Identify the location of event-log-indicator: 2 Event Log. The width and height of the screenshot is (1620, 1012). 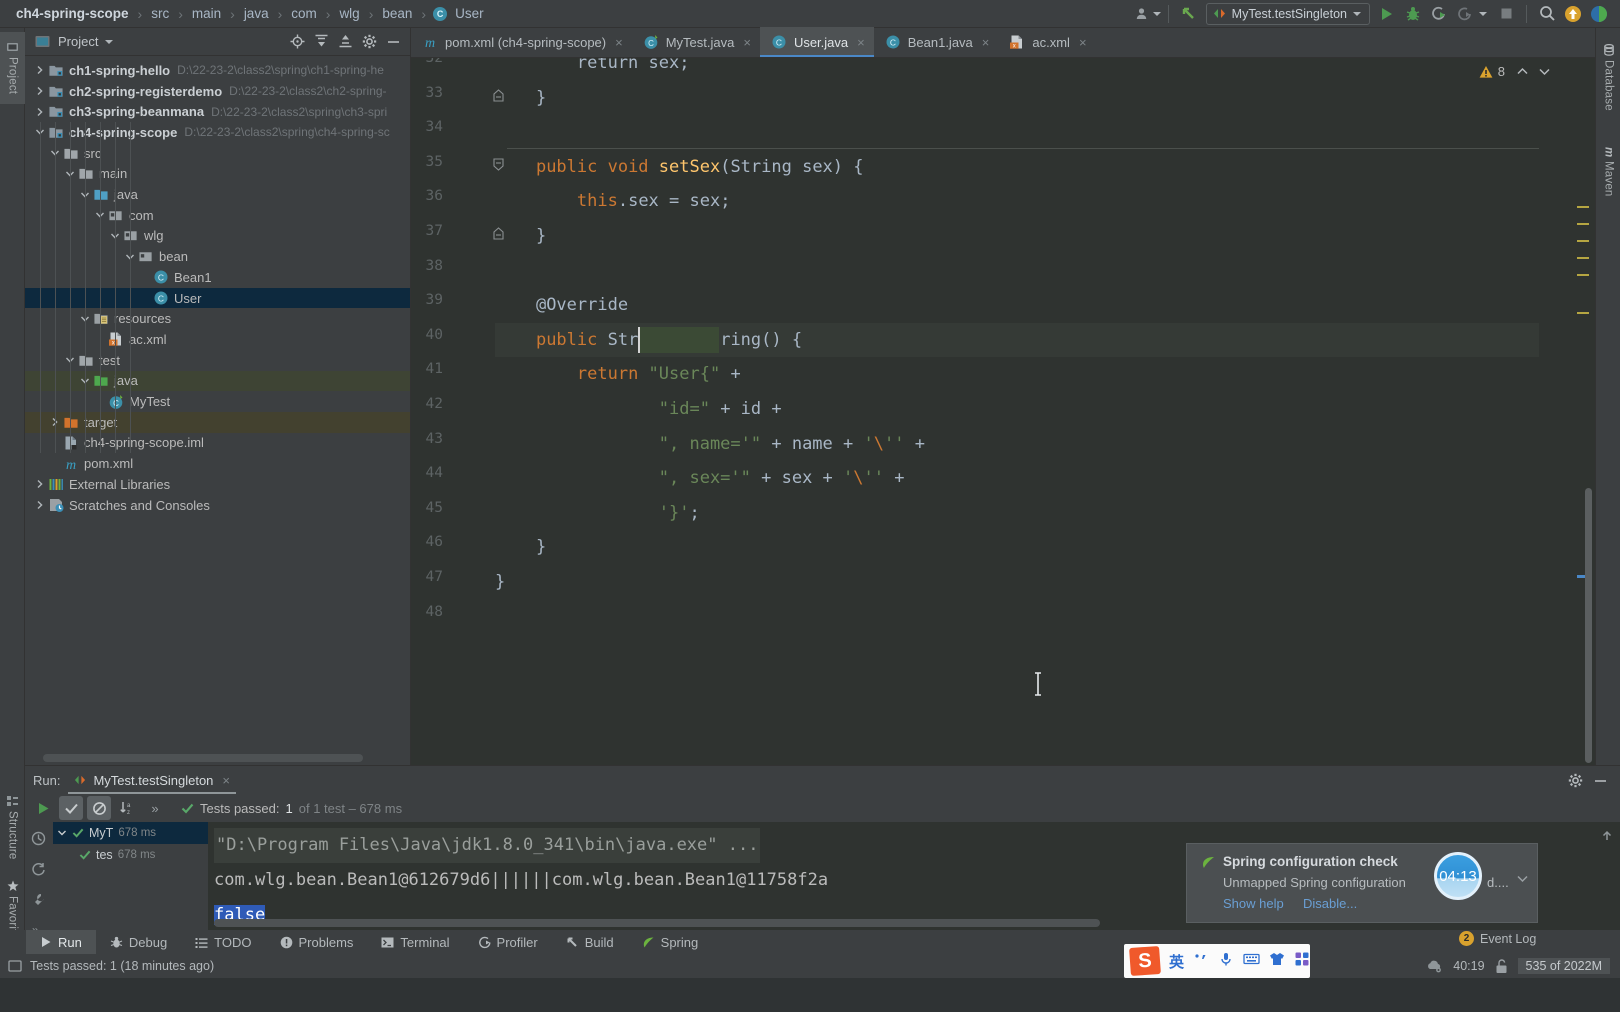
(1497, 938).